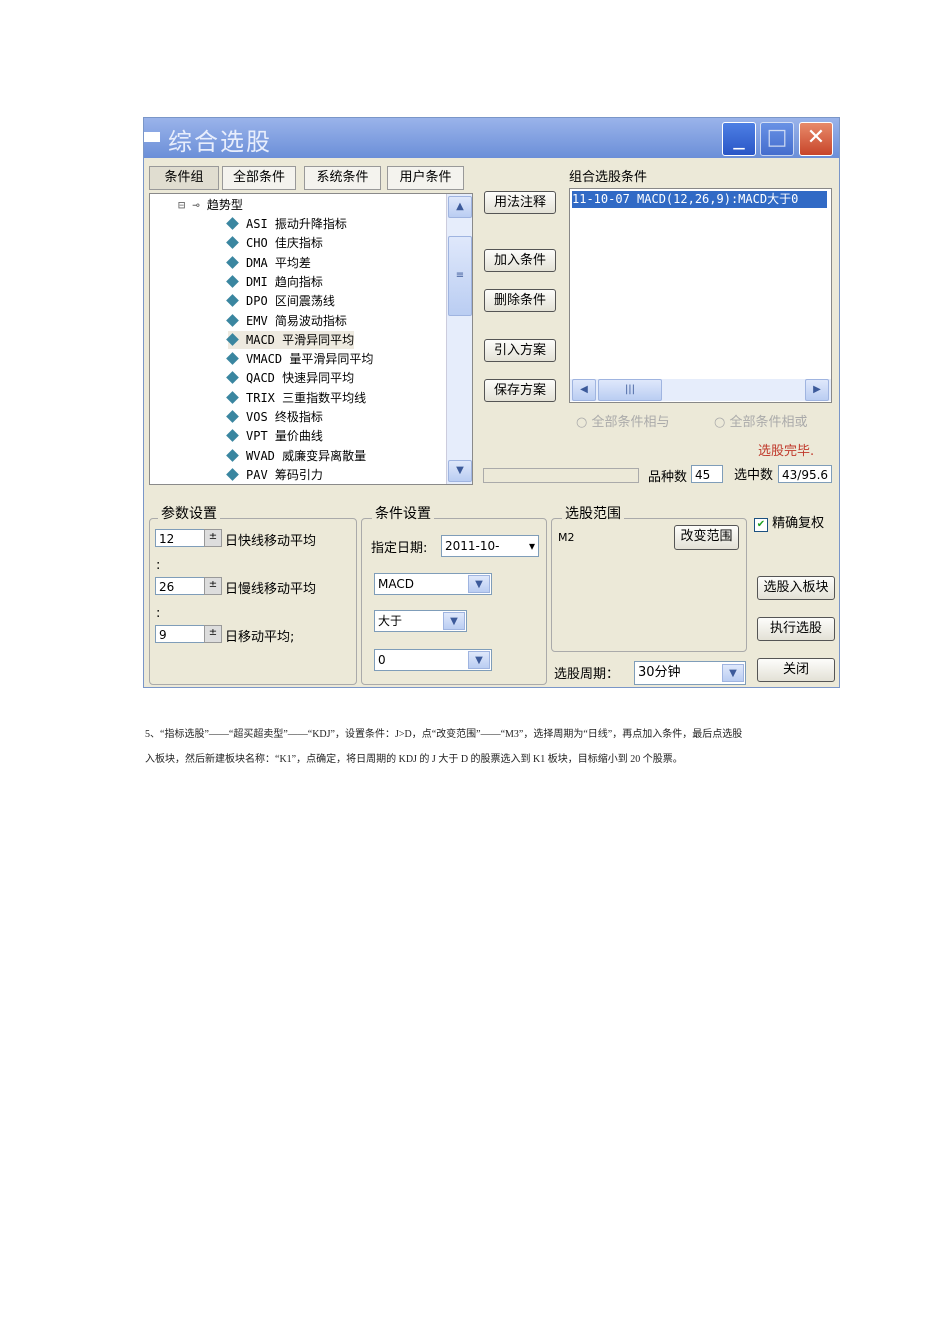 This screenshot has width=950, height=1344. What do you see at coordinates (306, 455) in the screenshot?
I see `tree-item-label: WVAD 威廉变异离散量` at bounding box center [306, 455].